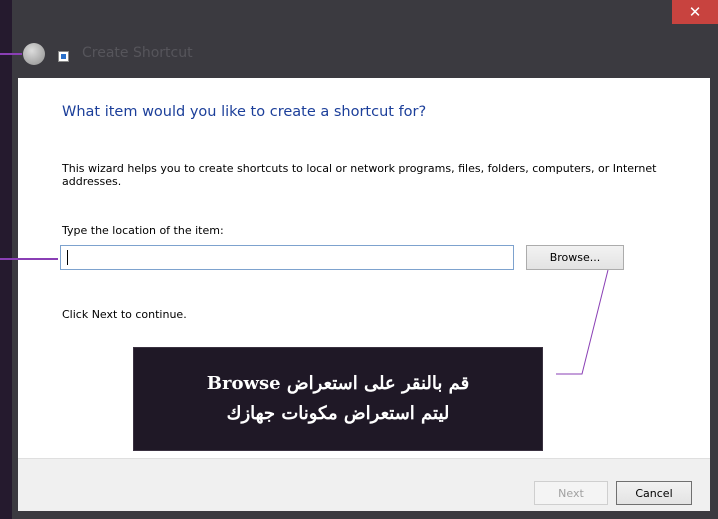 The image size is (718, 519). I want to click on annotation-line-2: ليتم استعراض مكونات جهازك, so click(338, 413).